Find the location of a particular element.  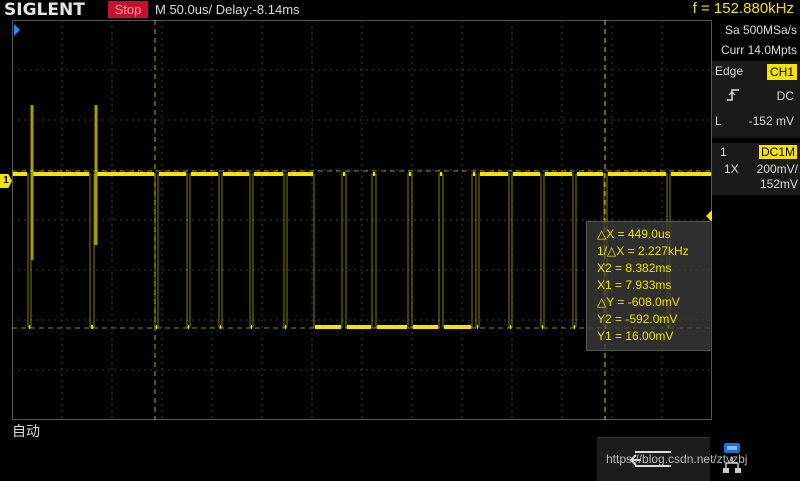

channel-number: 1 is located at coordinates (723, 152).